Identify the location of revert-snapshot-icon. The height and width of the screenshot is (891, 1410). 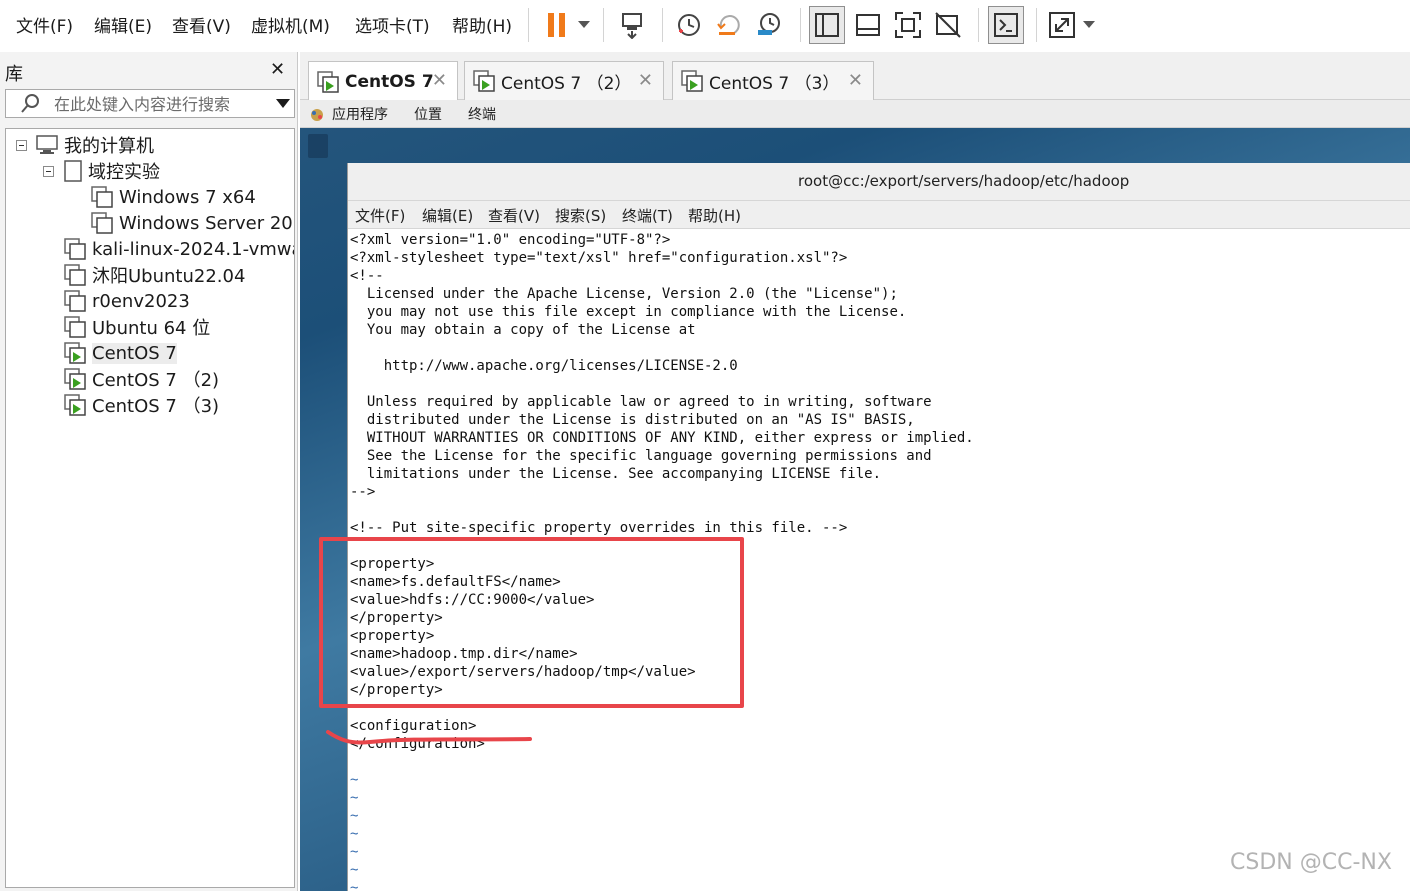
(728, 25).